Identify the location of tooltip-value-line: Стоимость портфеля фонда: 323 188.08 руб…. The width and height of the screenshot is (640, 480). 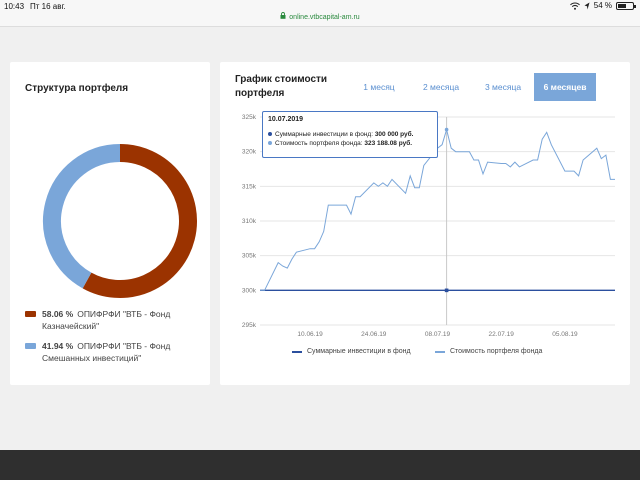
(350, 143).